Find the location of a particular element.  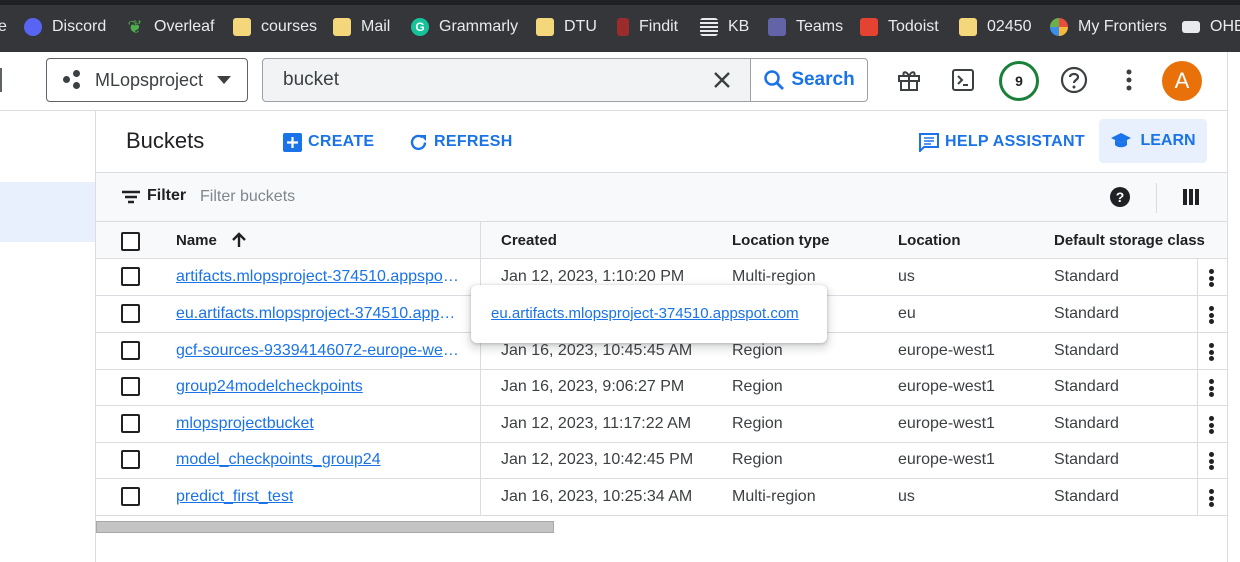

gift-button is located at coordinates (909, 80).